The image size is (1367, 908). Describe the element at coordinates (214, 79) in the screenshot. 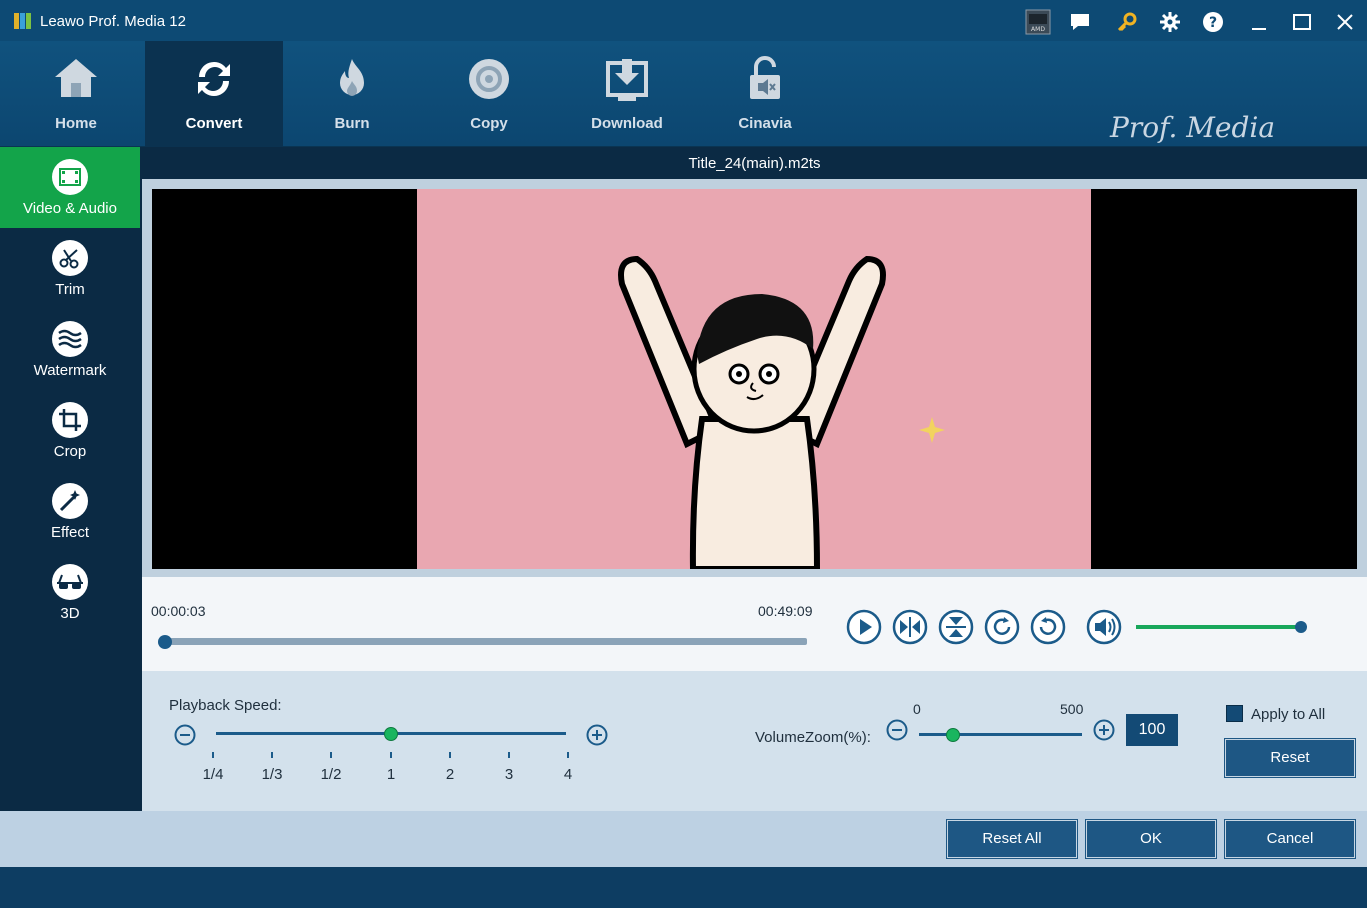

I see `convert-icon` at that location.